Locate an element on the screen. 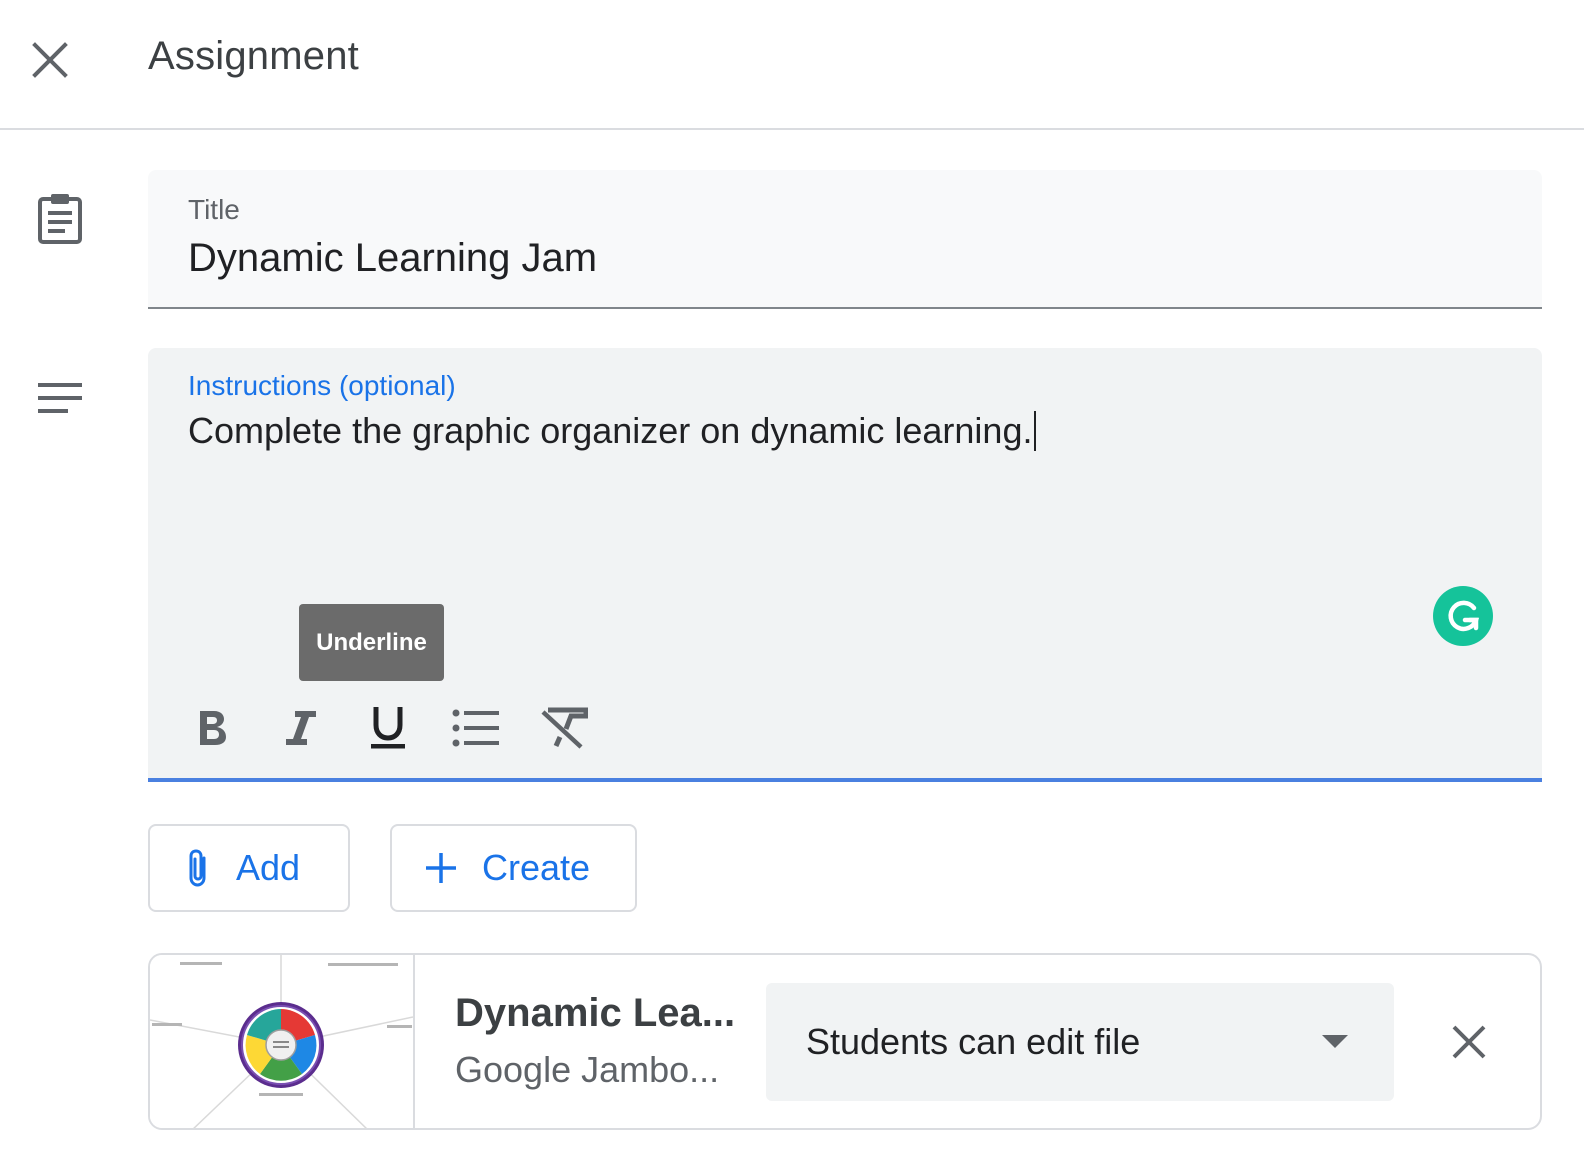 This screenshot has width=1584, height=1162. plus-icon is located at coordinates (441, 868).